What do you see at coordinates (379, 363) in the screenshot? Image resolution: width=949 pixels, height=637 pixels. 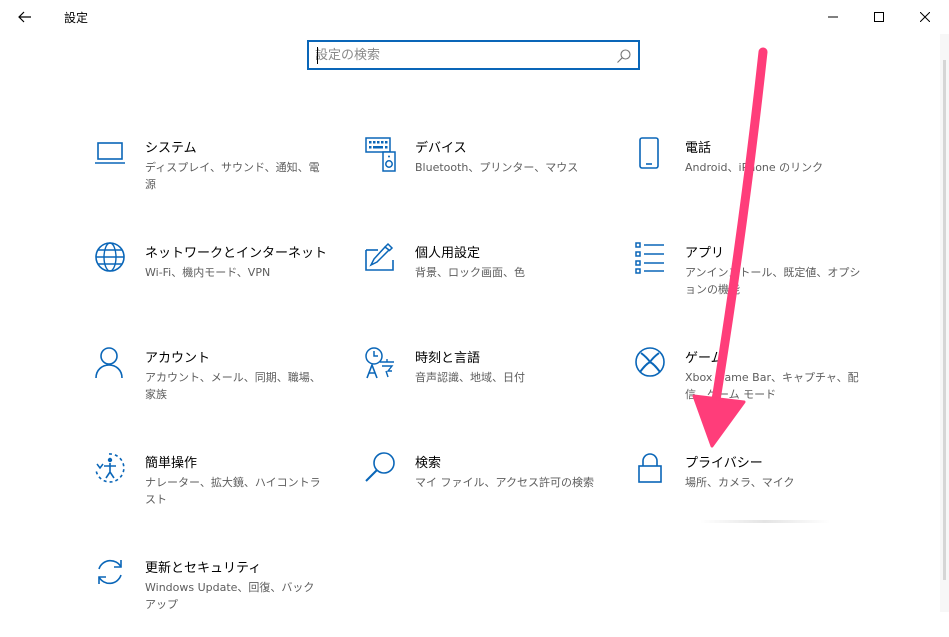 I see `time-language-icon` at bounding box center [379, 363].